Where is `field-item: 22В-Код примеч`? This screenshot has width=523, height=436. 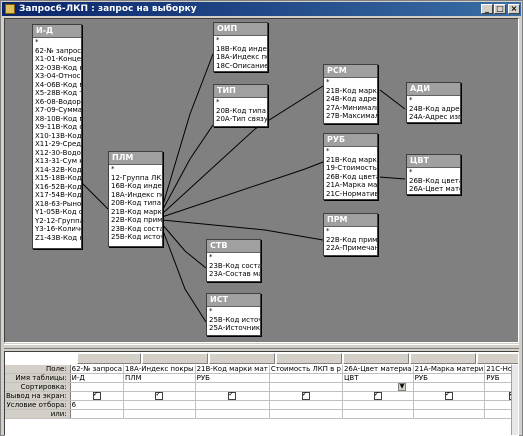 field-item: 22В-Код примеч is located at coordinates (350, 240).